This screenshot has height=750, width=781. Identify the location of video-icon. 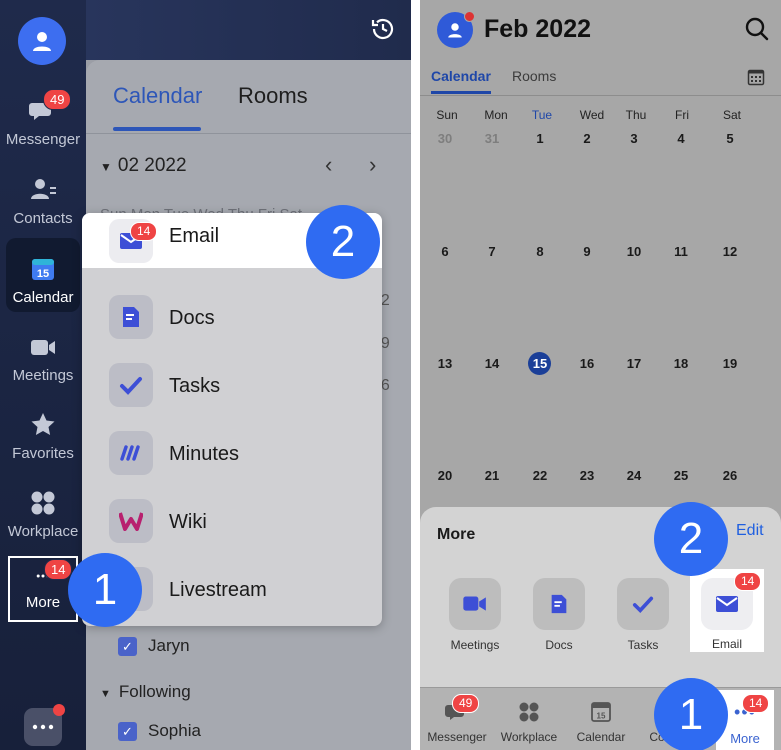
(43, 347).